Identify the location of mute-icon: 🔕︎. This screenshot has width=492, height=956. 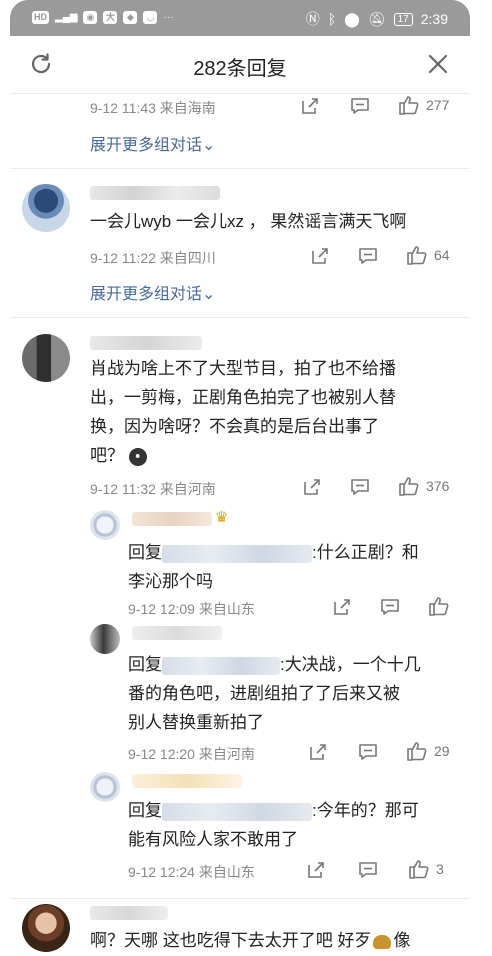
(376, 18).